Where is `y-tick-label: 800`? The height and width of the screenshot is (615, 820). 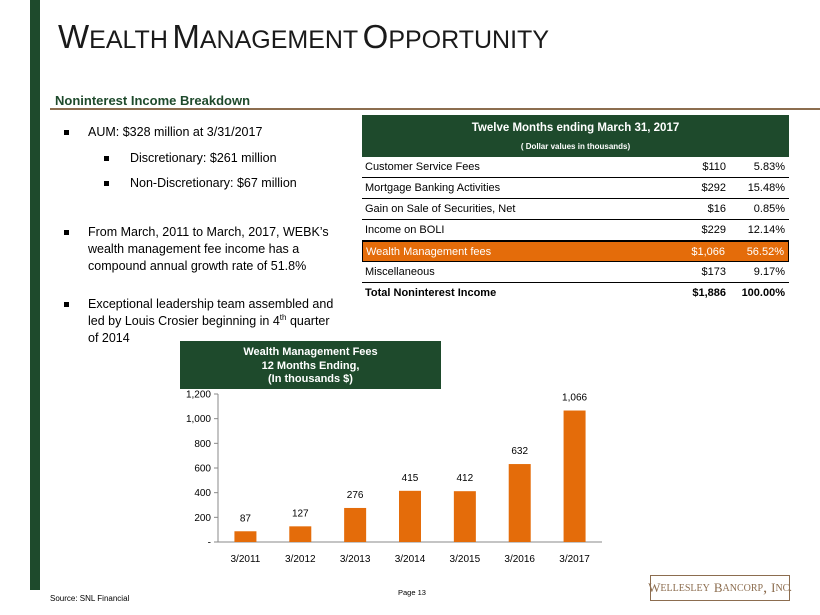
y-tick-label: 800 is located at coordinates (202, 444).